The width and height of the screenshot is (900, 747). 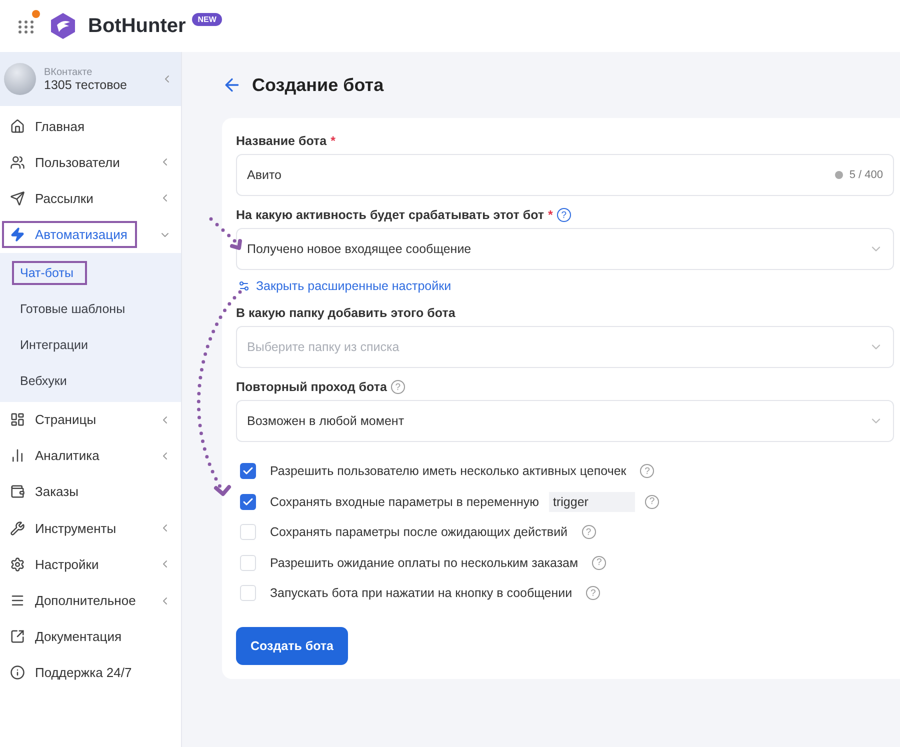 What do you see at coordinates (592, 502) in the screenshot?
I see `variable-field: trigger` at bounding box center [592, 502].